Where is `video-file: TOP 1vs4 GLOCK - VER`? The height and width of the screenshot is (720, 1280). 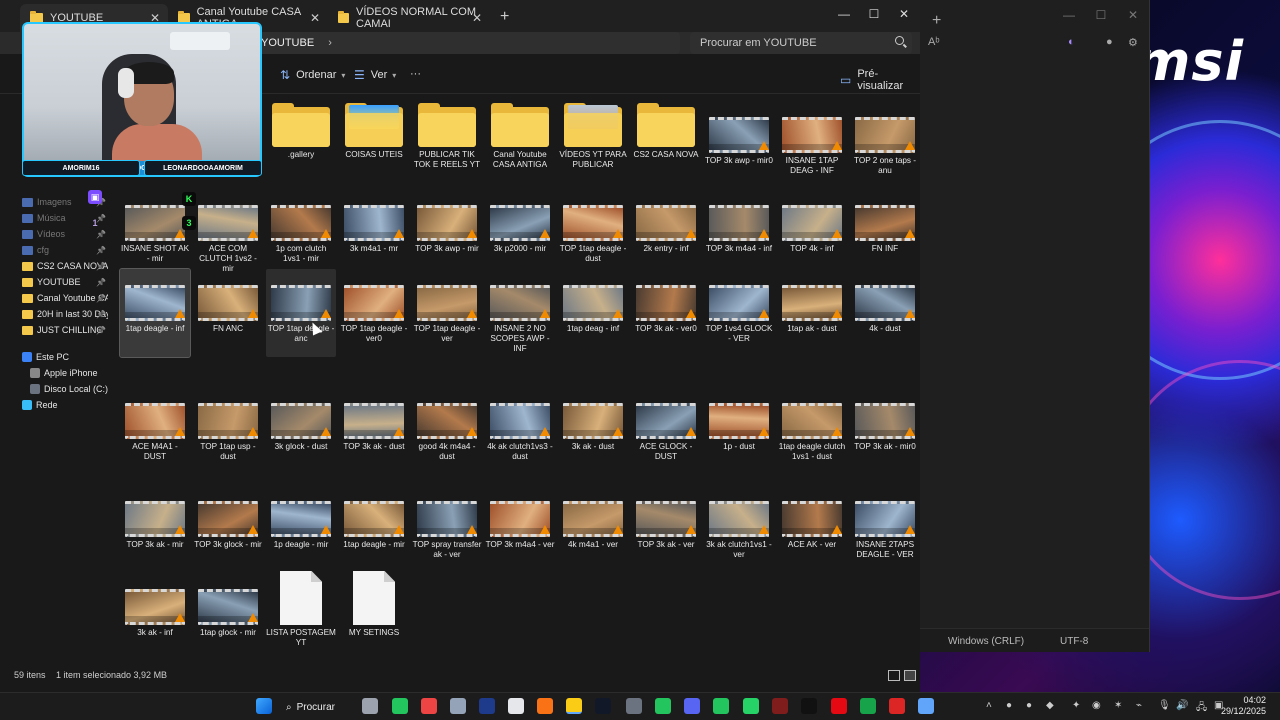
video-file: TOP 1vs4 GLOCK - VER is located at coordinates (739, 314).